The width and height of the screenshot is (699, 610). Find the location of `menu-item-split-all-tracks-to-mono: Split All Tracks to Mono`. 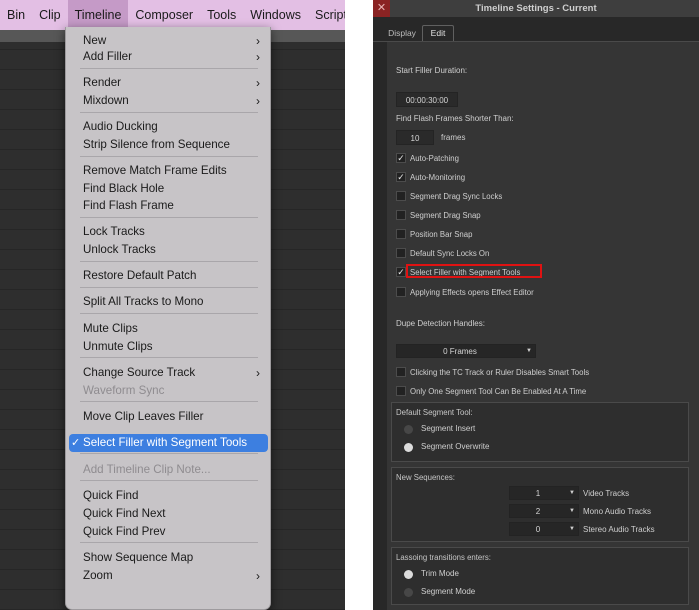

menu-item-split-all-tracks-to-mono: Split All Tracks to Mono is located at coordinates (168, 302).